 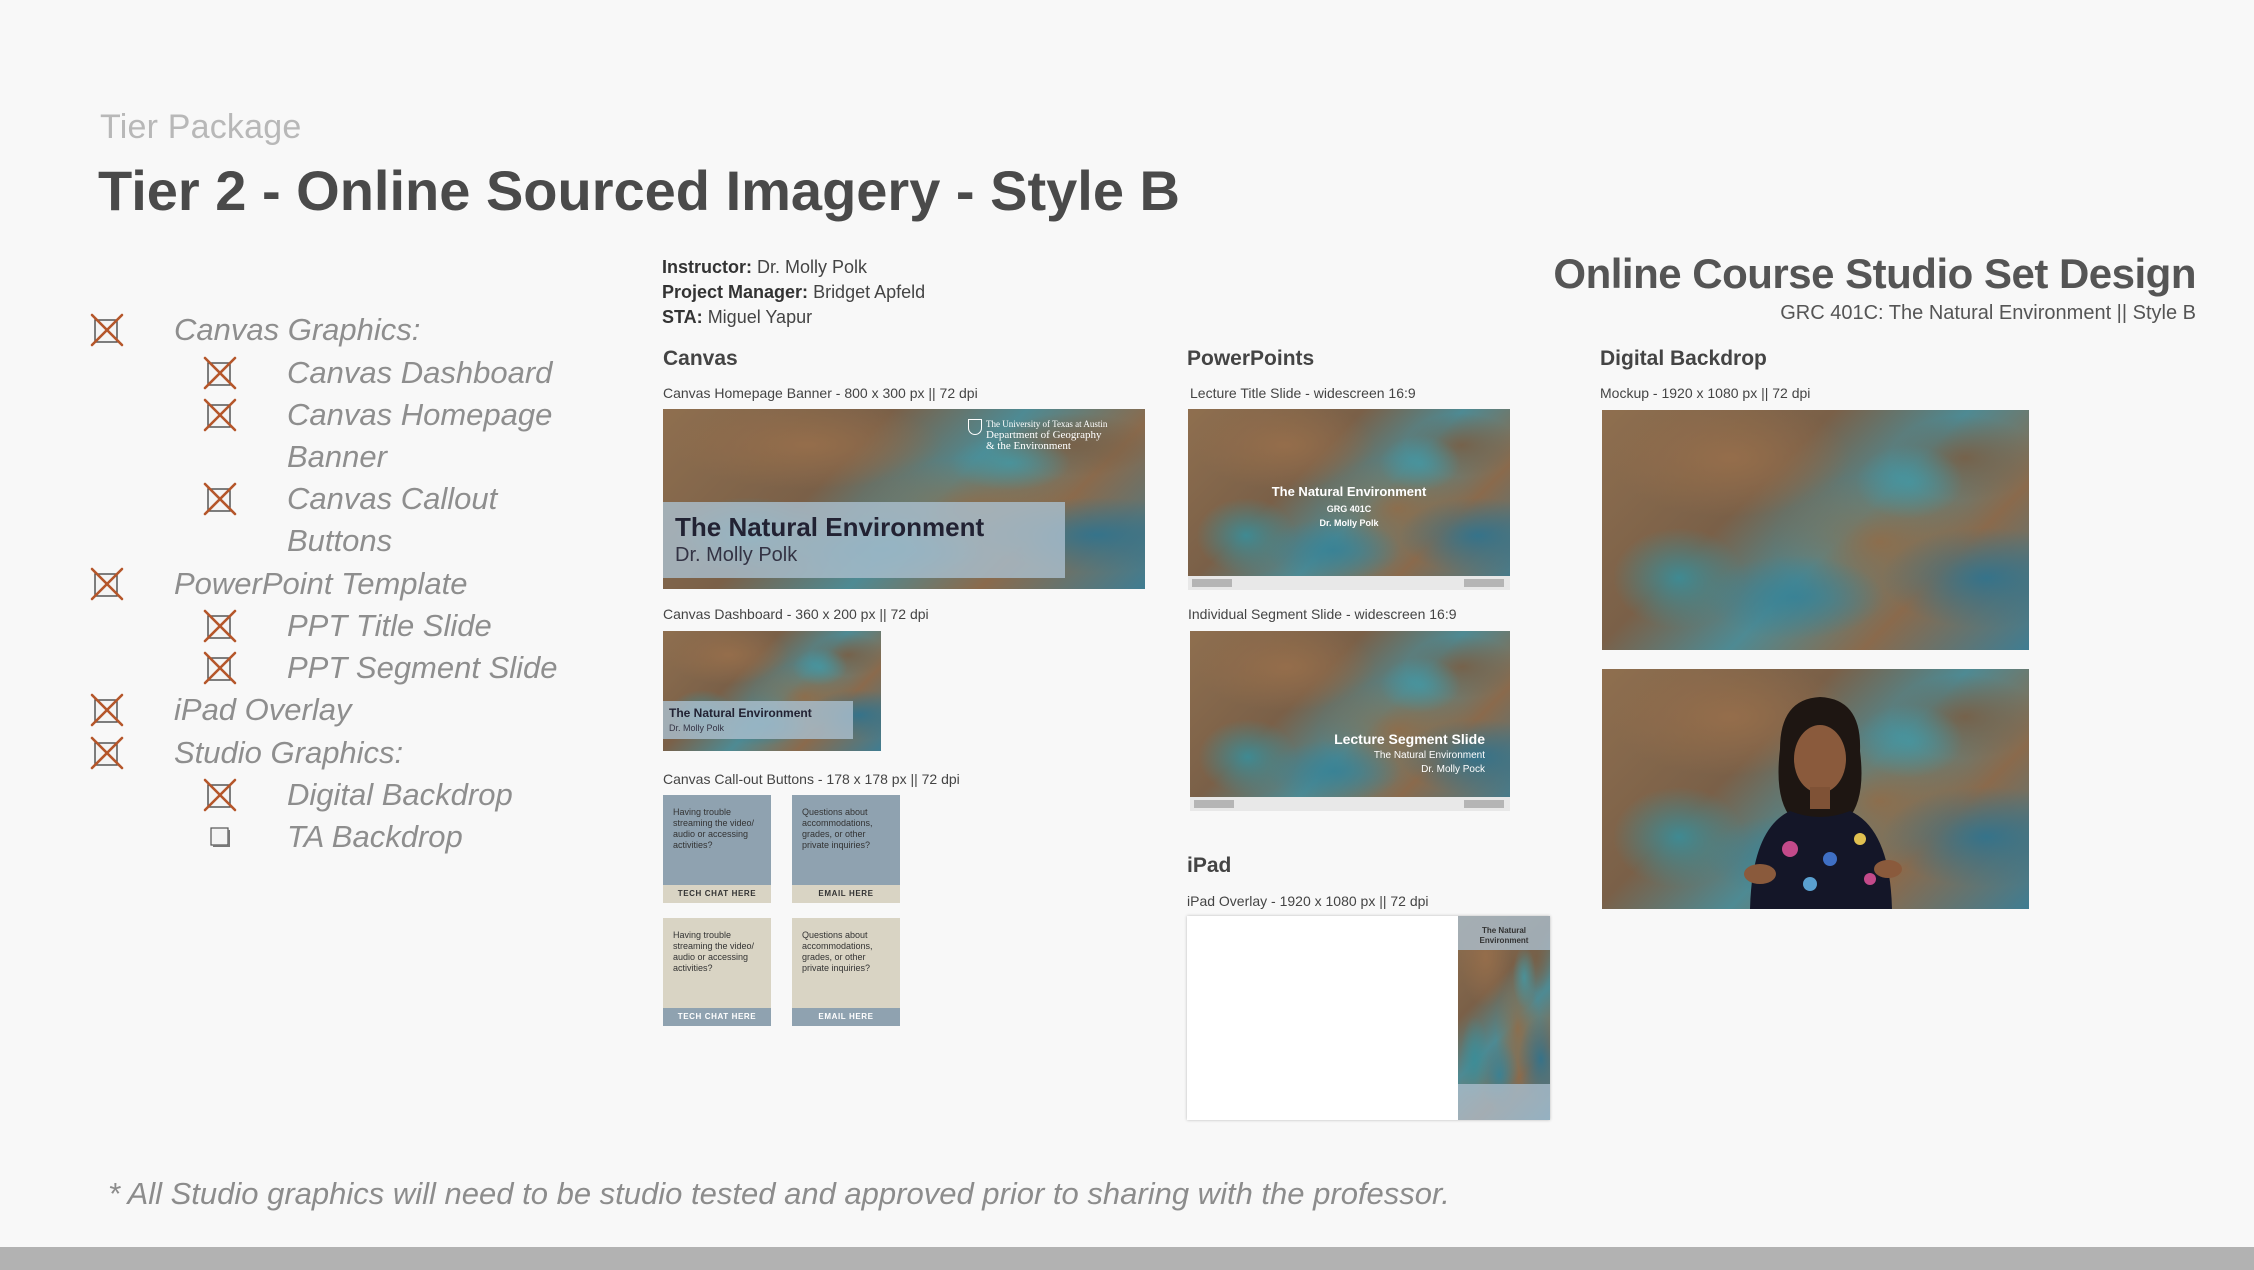 I want to click on canvas-dashboard-image: The Natural Environment Dr. Molly Polk, so click(x=772, y=691).